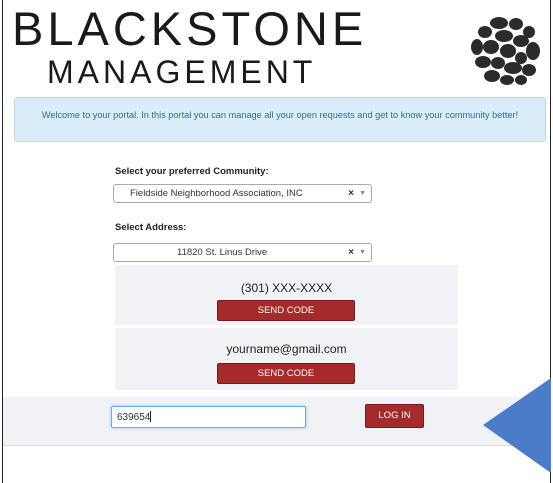 This screenshot has width=553, height=483. I want to click on verification-code-input: 639654, so click(208, 417).